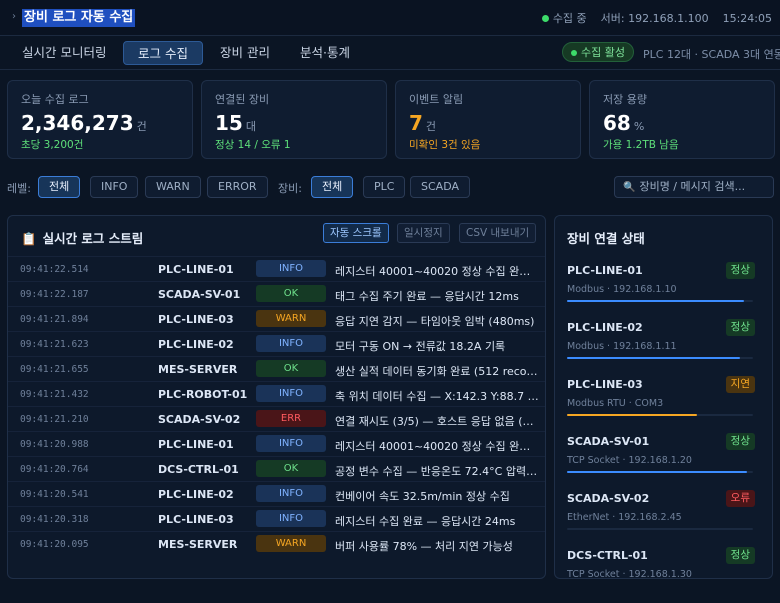  I want to click on search-icon: 🔍, so click(629, 187).